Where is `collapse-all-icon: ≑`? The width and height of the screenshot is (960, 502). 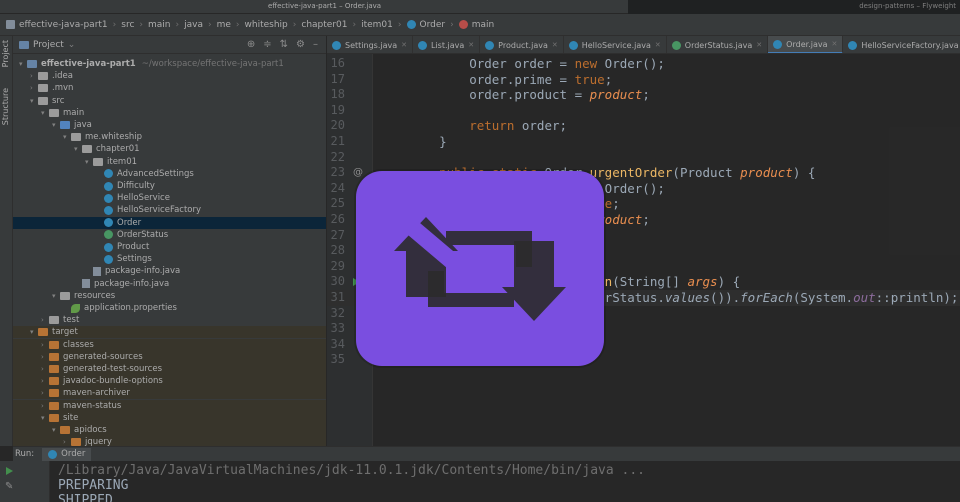 collapse-all-icon: ≑ is located at coordinates (267, 44).